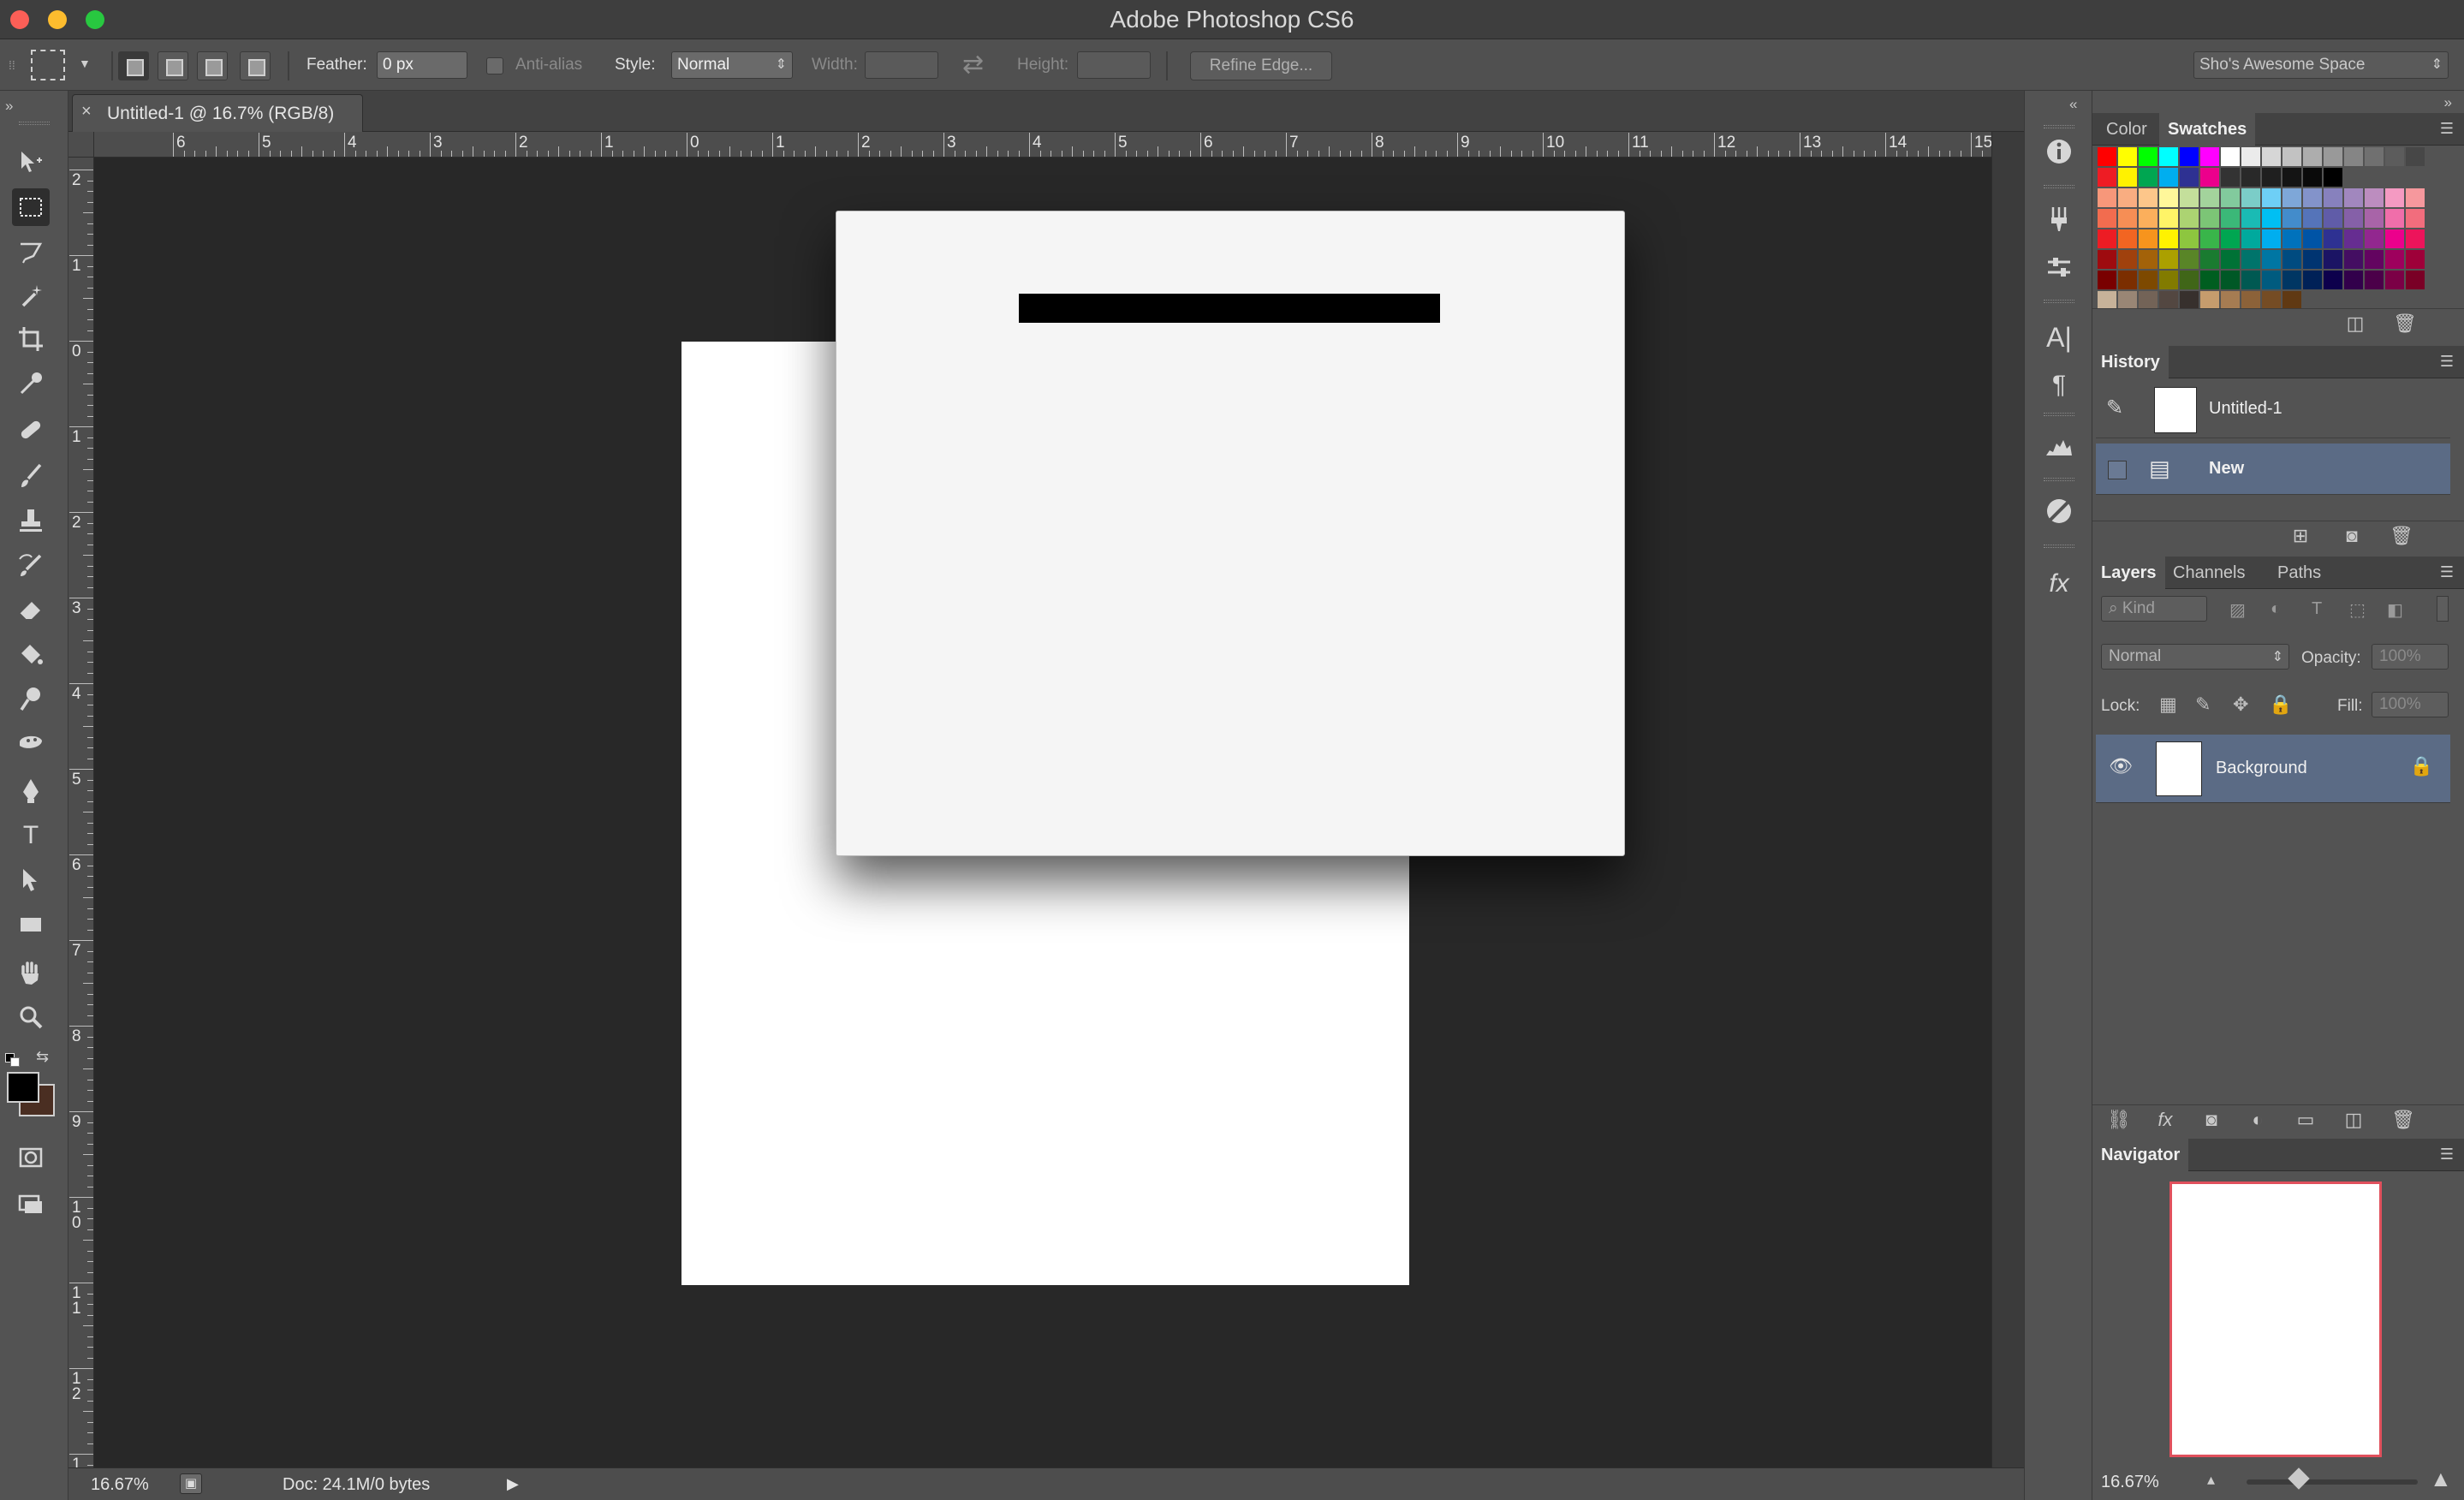 This screenshot has width=2464, height=1500. What do you see at coordinates (2300, 537) in the screenshot?
I see `new-document-from-state-icon: ⊞` at bounding box center [2300, 537].